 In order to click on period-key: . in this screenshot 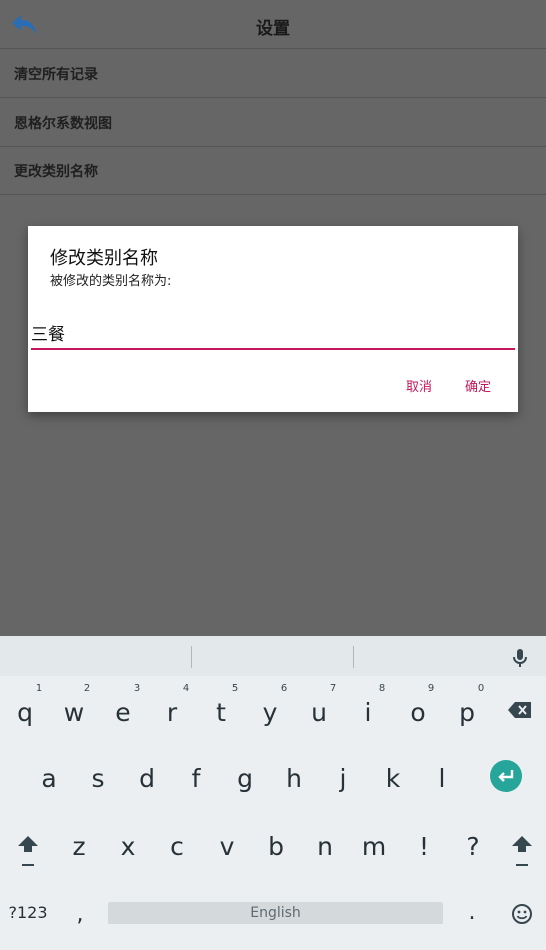, I will do `click(472, 912)`.